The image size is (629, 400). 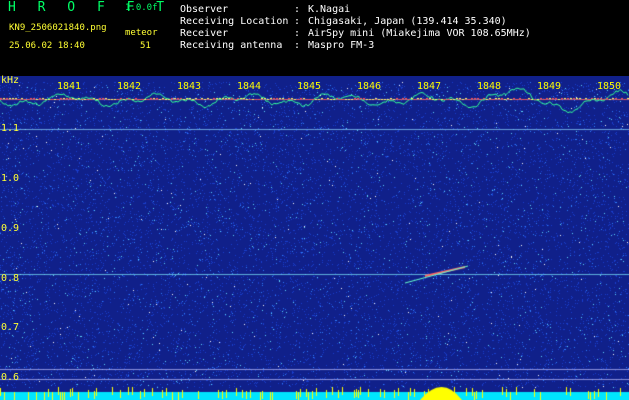 What do you see at coordinates (609, 86) in the screenshot?
I see `x-tick-label: 1850` at bounding box center [609, 86].